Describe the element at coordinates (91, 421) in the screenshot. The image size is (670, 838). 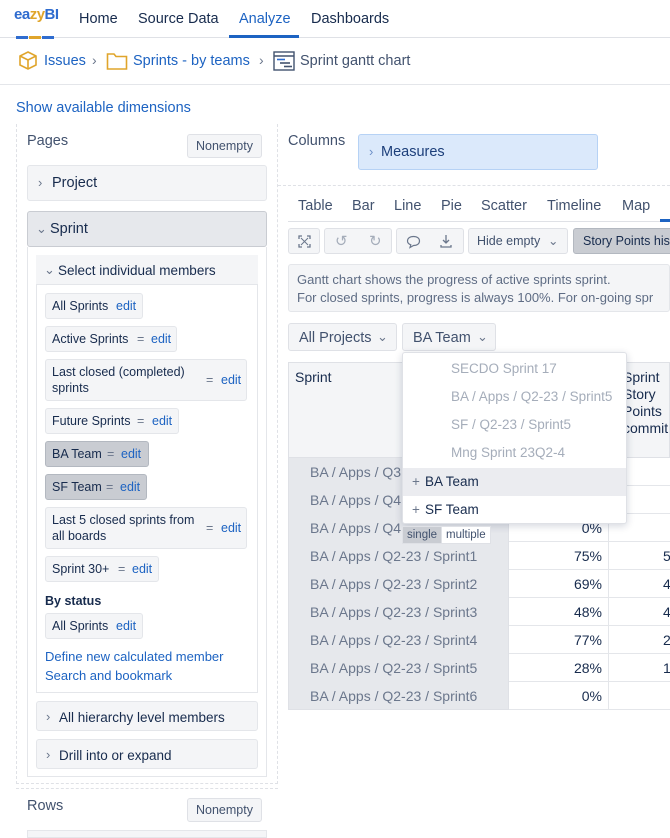
I see `member-name: Future Sprints` at that location.